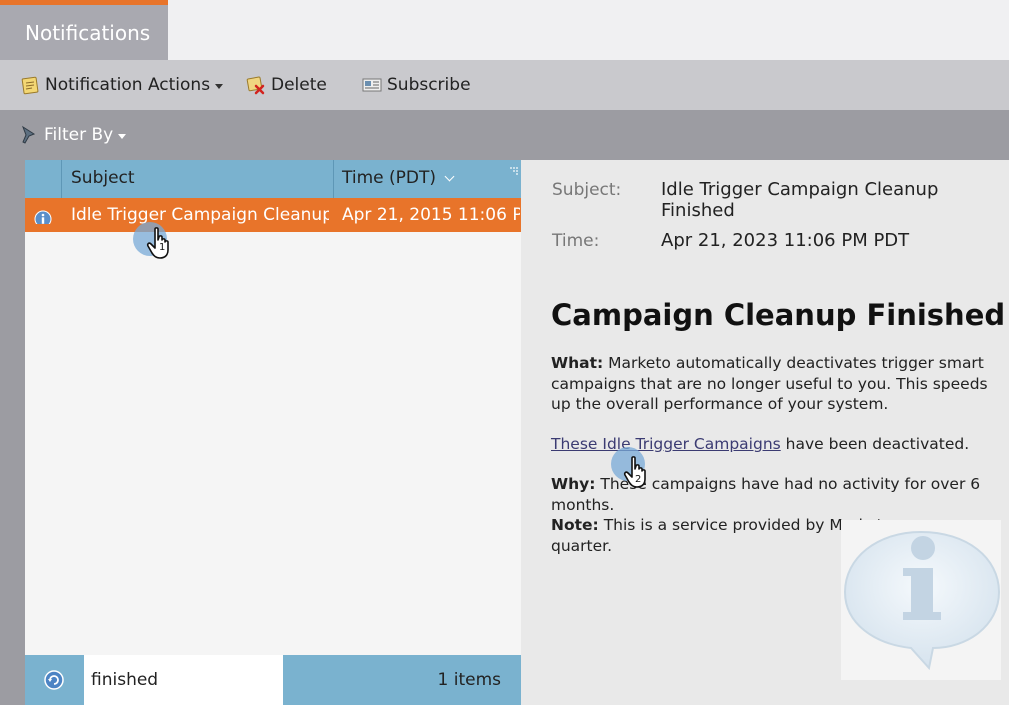 The image size is (1009, 705). Describe the element at coordinates (921, 600) in the screenshot. I see `info-balloon-watermark` at that location.